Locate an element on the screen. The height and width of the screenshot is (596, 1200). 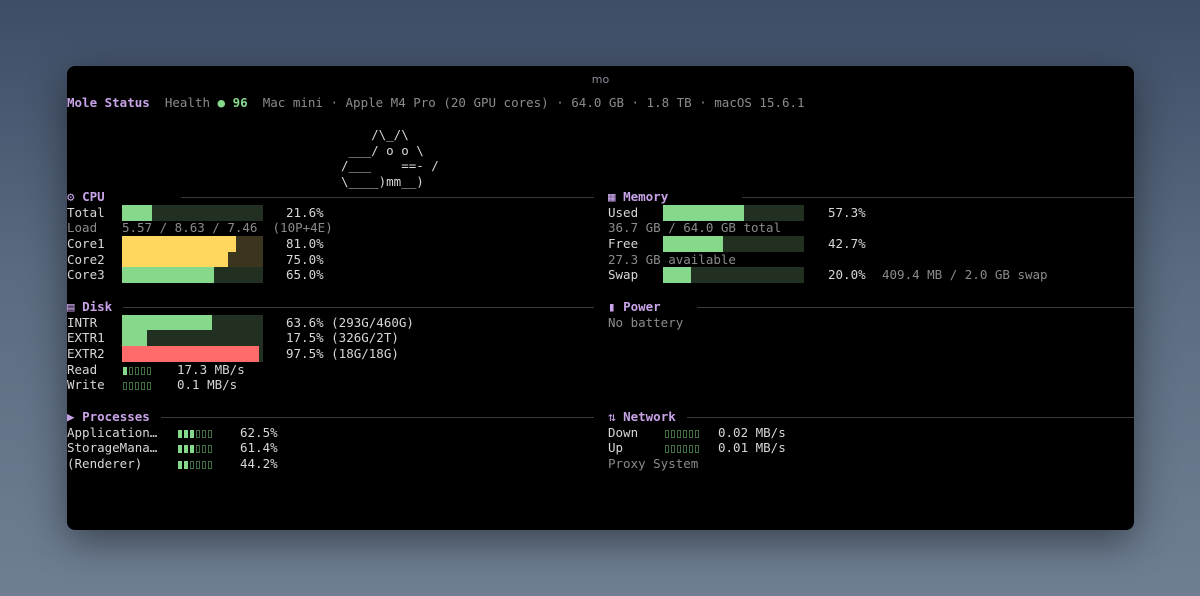
memory-swap-bar-fill is located at coordinates (677, 275).